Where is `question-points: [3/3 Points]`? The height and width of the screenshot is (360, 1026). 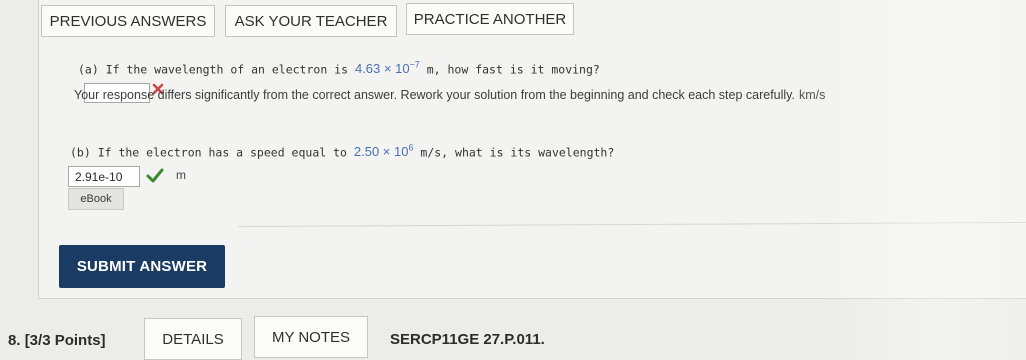
question-points: [3/3 Points] is located at coordinates (65, 340).